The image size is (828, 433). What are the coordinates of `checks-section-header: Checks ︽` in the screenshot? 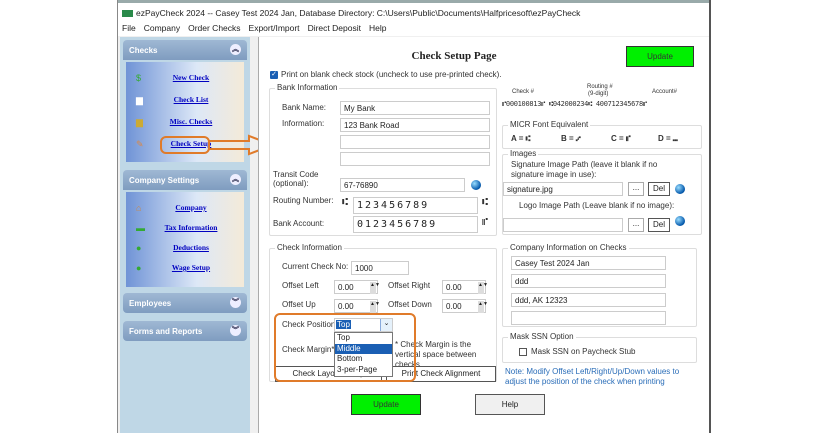 It's located at (185, 50).